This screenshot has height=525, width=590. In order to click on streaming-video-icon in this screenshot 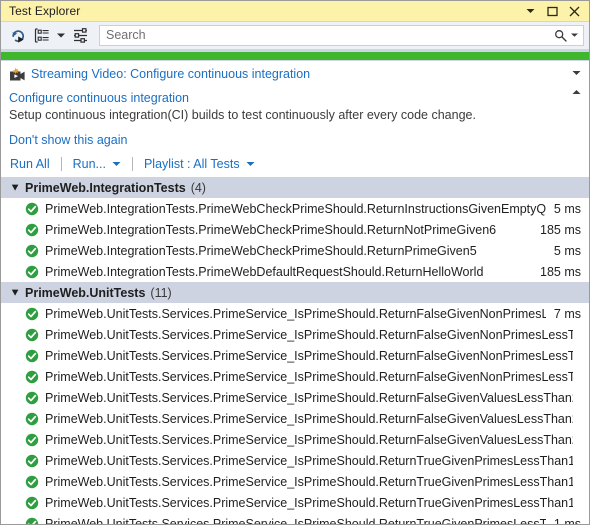, I will do `click(17, 75)`.